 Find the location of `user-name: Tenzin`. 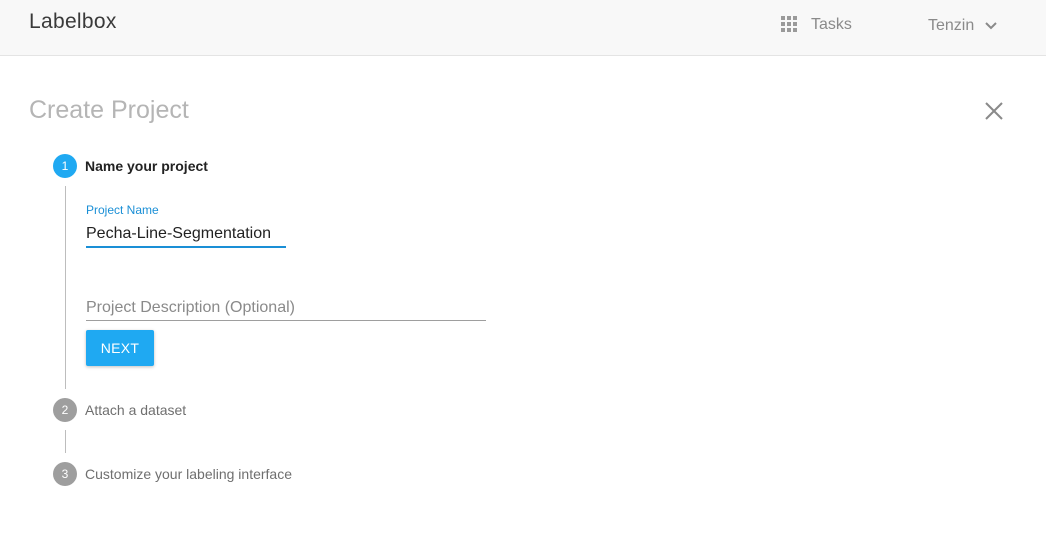

user-name: Tenzin is located at coordinates (951, 25).